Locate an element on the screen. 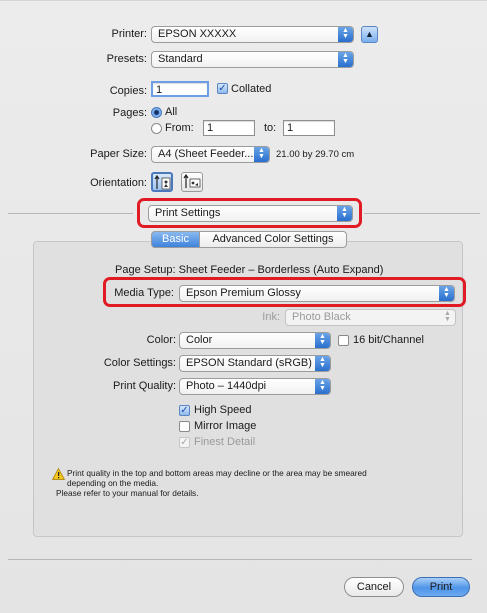  color-settings-popup: EPSON Standard (sRGB) ▲ ▼ is located at coordinates (255, 363).